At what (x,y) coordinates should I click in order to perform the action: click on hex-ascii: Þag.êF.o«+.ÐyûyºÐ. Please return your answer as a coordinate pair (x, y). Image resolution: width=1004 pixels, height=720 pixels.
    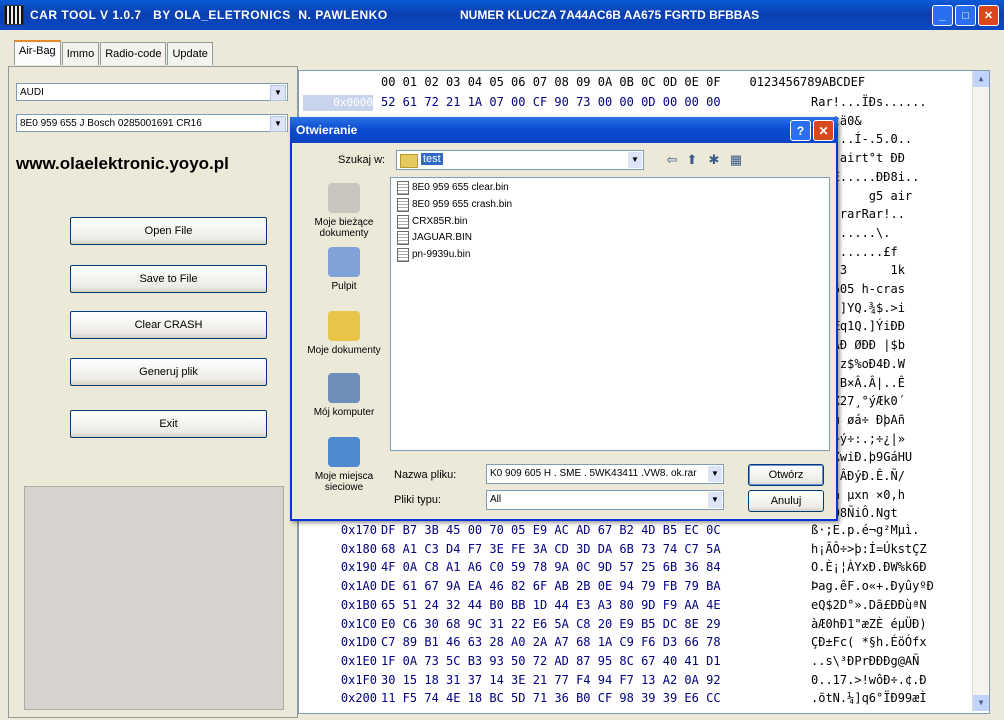
    Looking at the image, I should click on (872, 586).